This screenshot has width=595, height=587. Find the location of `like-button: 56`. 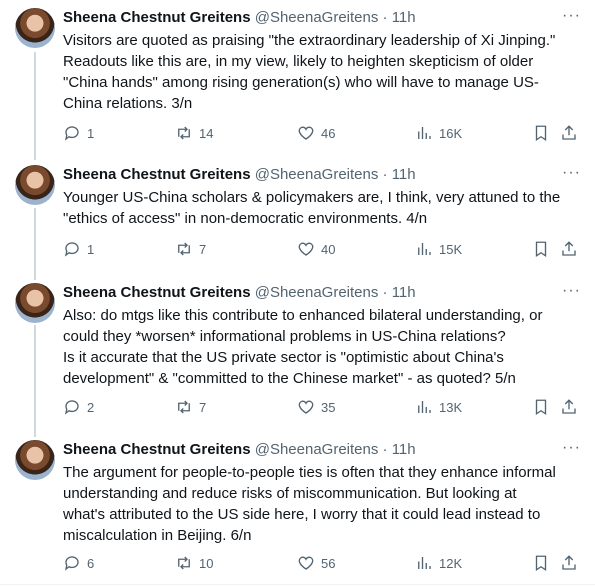

like-button: 56 is located at coordinates (316, 563).